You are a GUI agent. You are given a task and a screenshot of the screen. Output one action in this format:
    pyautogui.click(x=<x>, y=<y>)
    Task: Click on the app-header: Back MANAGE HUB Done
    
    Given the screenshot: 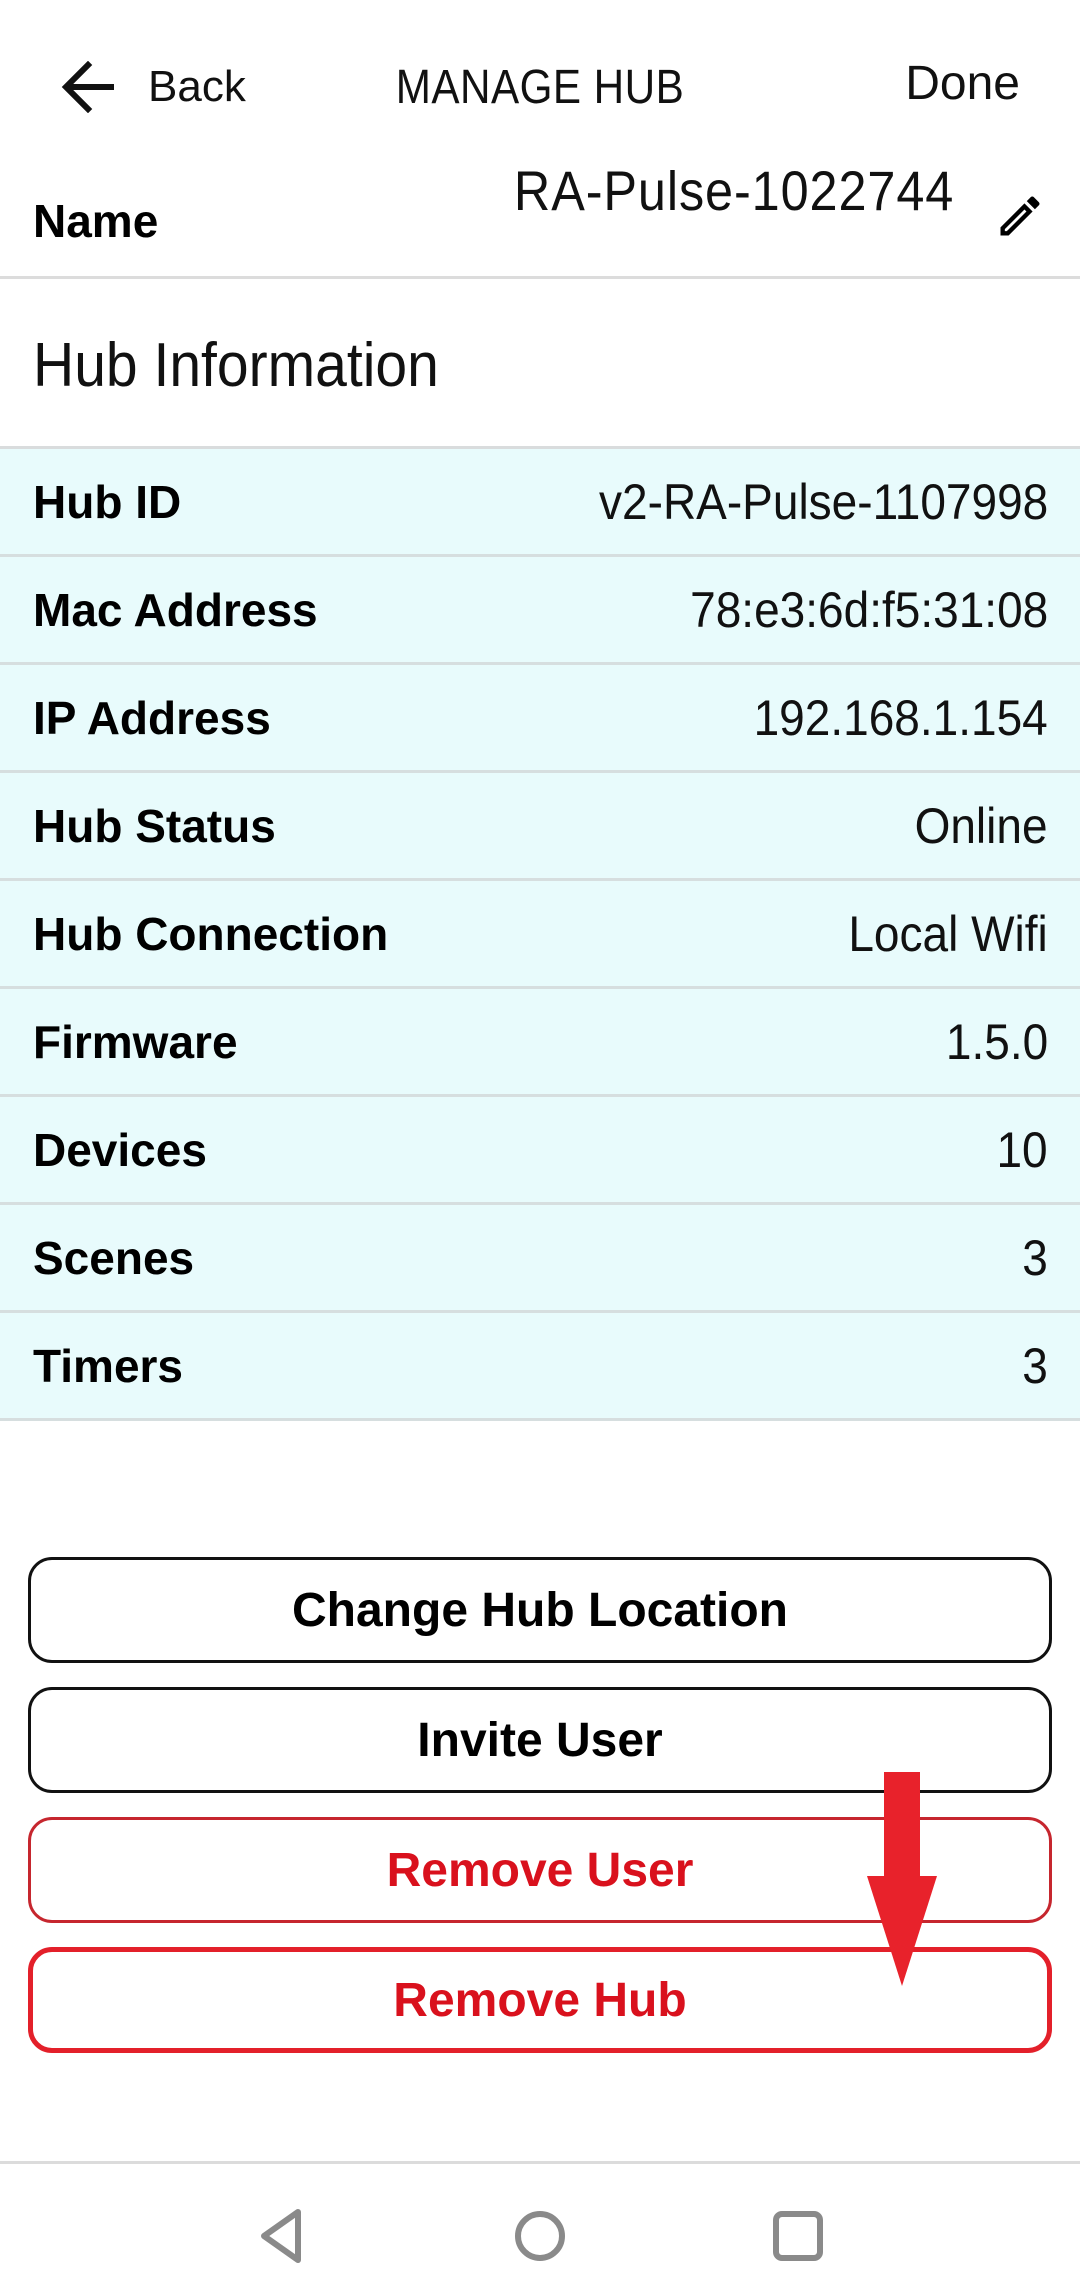 What is the action you would take?
    pyautogui.click(x=540, y=85)
    